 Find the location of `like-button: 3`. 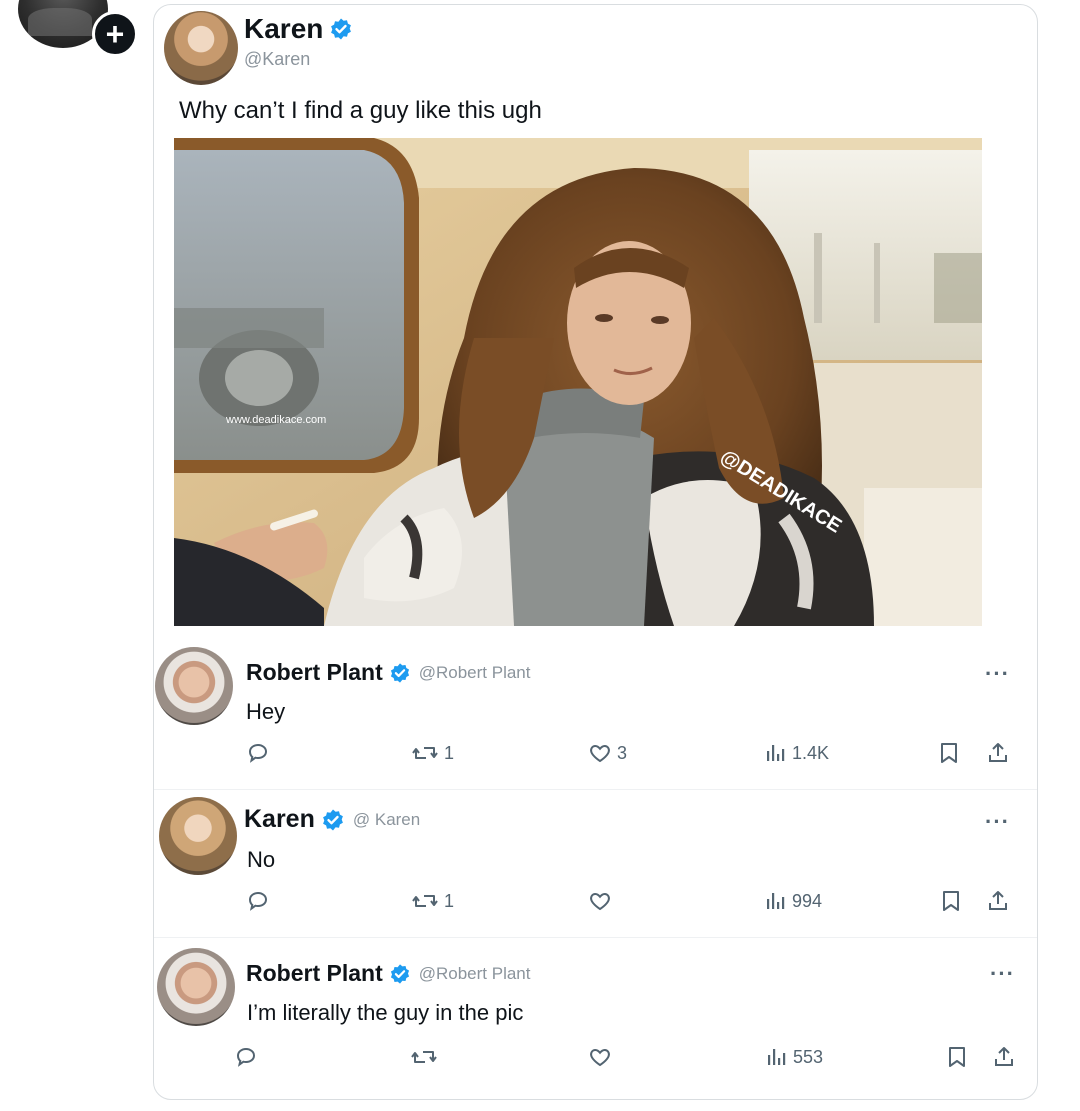

like-button: 3 is located at coordinates (607, 753).